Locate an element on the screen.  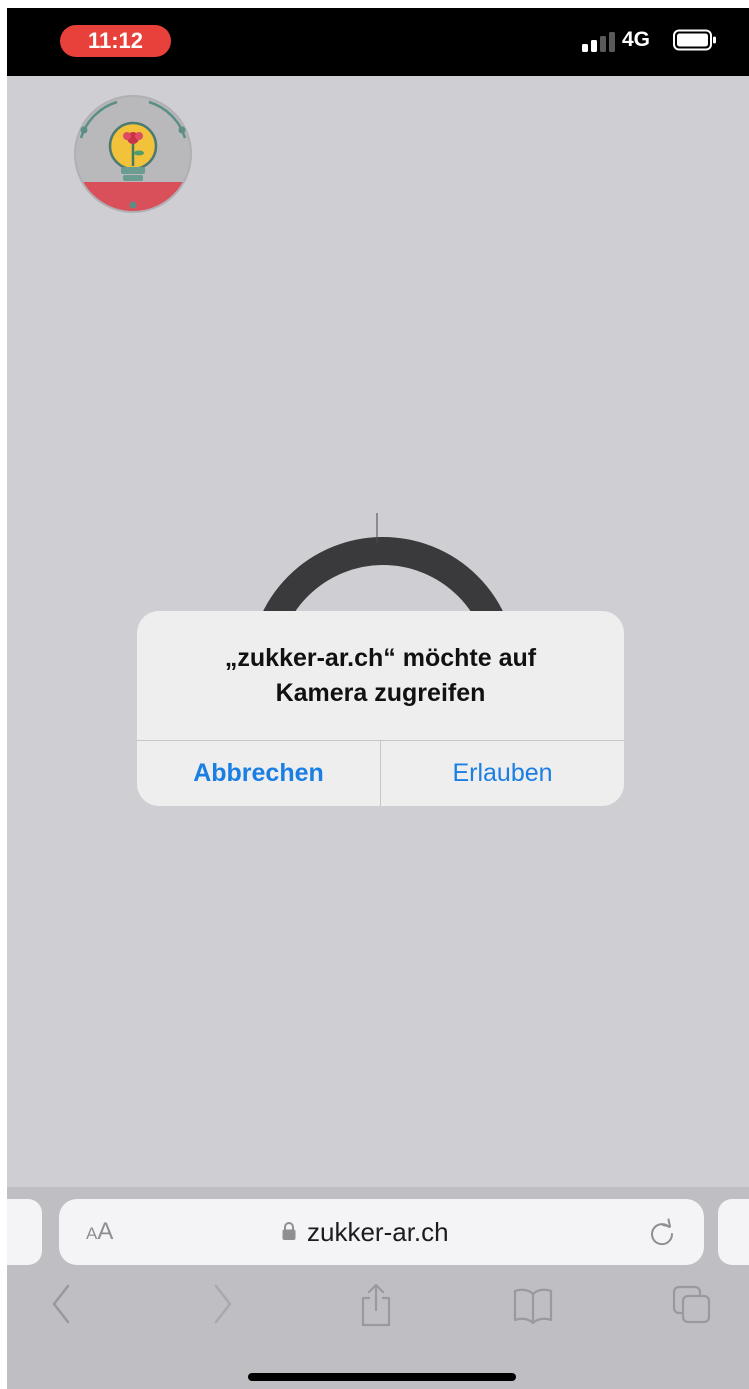
chevron-left-icon is located at coordinates (61, 1304).